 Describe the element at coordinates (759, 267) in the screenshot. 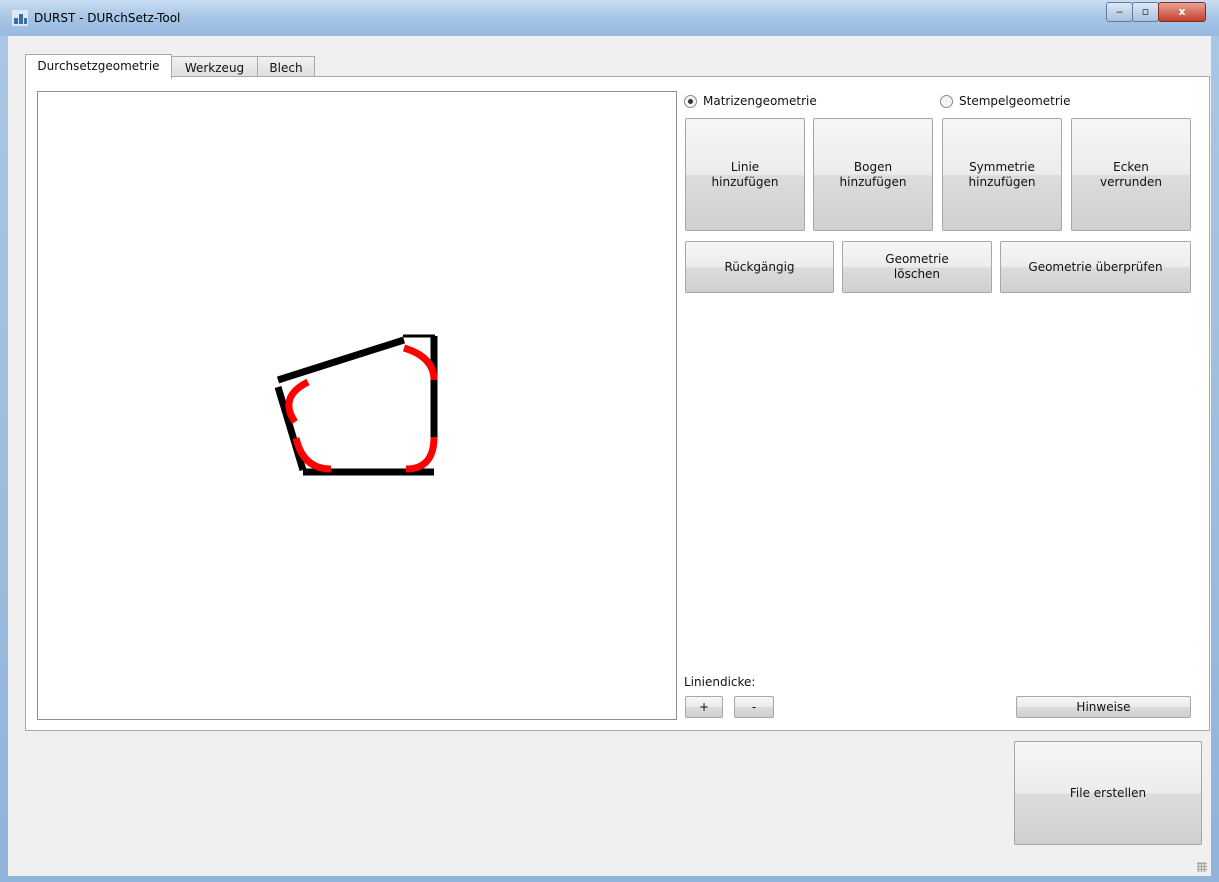

I see `undo-button: Rückgängig` at that location.